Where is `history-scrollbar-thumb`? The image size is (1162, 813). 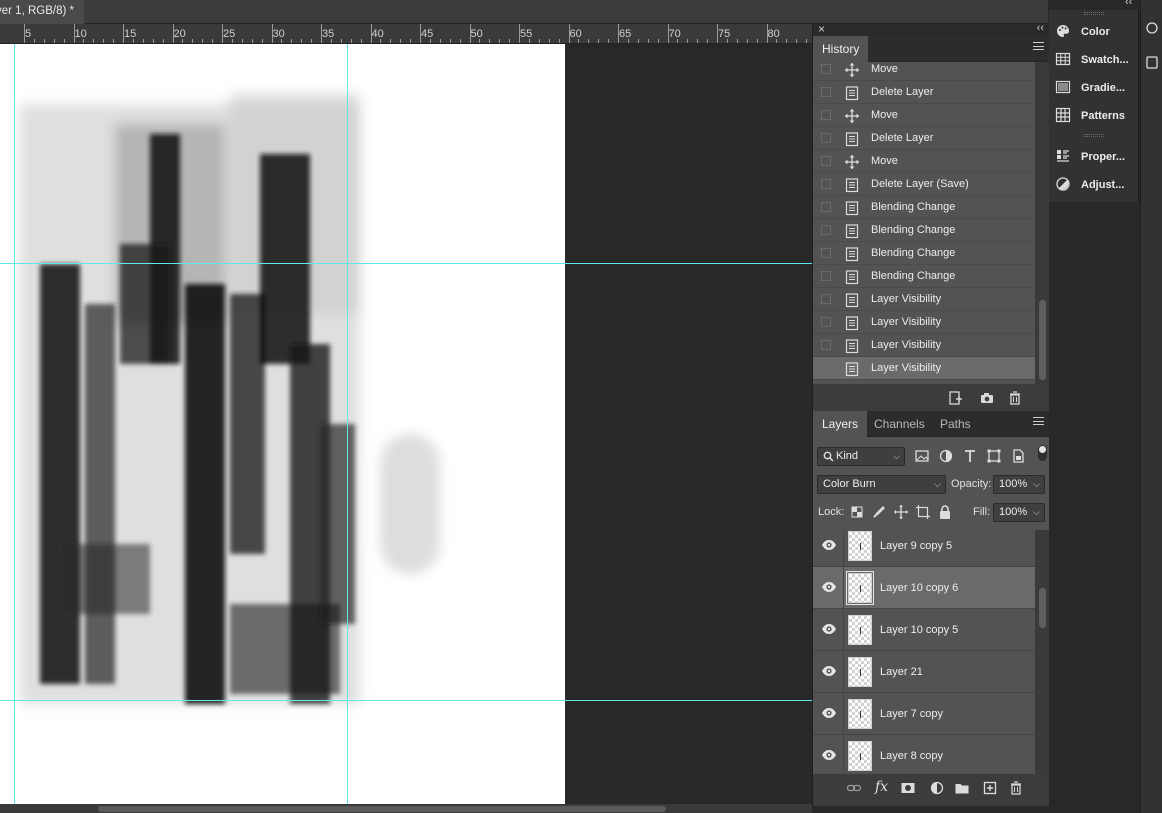
history-scrollbar-thumb is located at coordinates (1042, 340).